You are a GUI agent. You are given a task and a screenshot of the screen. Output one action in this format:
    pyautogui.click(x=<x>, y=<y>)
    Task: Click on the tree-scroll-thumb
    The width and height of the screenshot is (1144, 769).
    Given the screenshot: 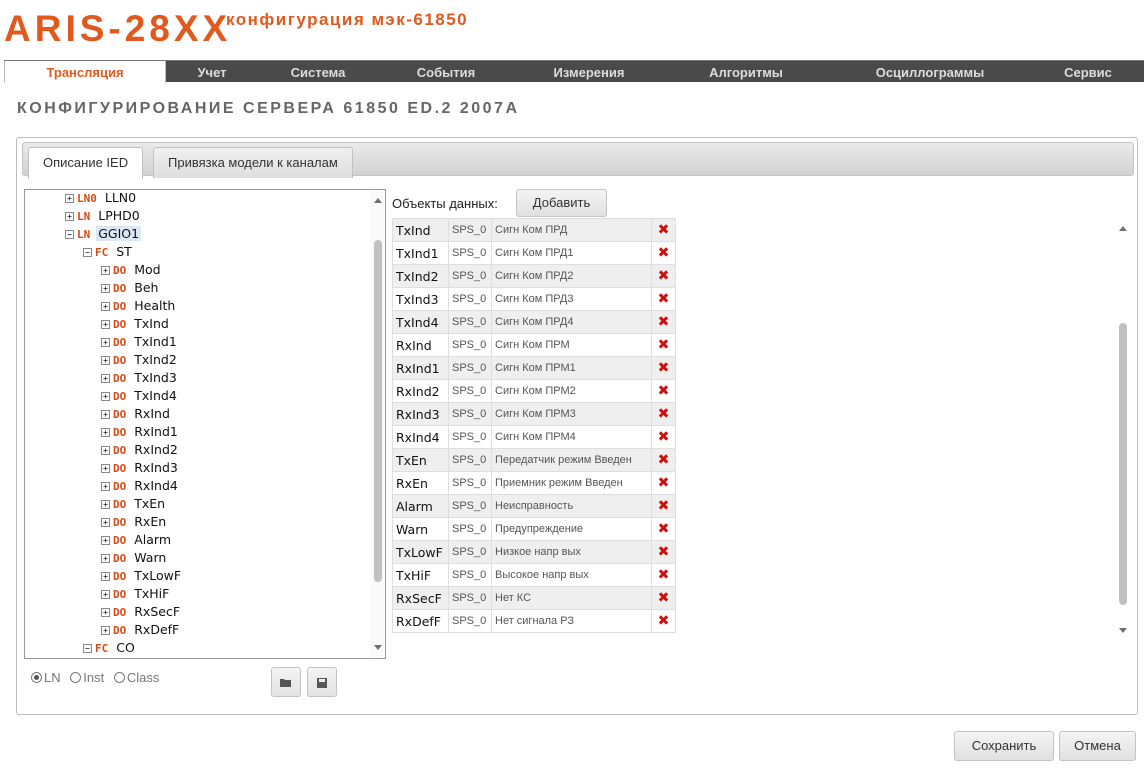 What is the action you would take?
    pyautogui.click(x=378, y=411)
    